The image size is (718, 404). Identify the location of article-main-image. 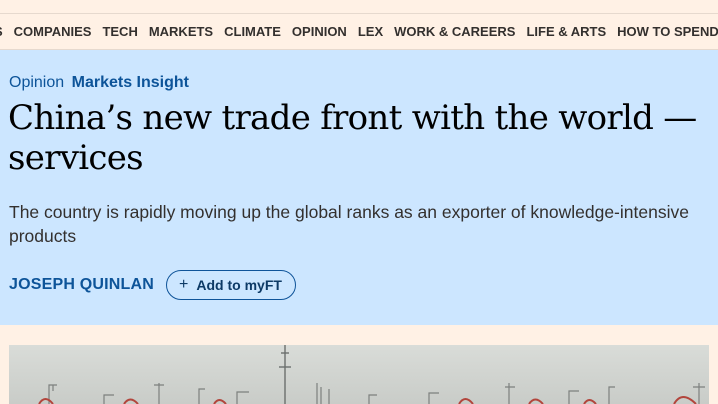
(359, 374).